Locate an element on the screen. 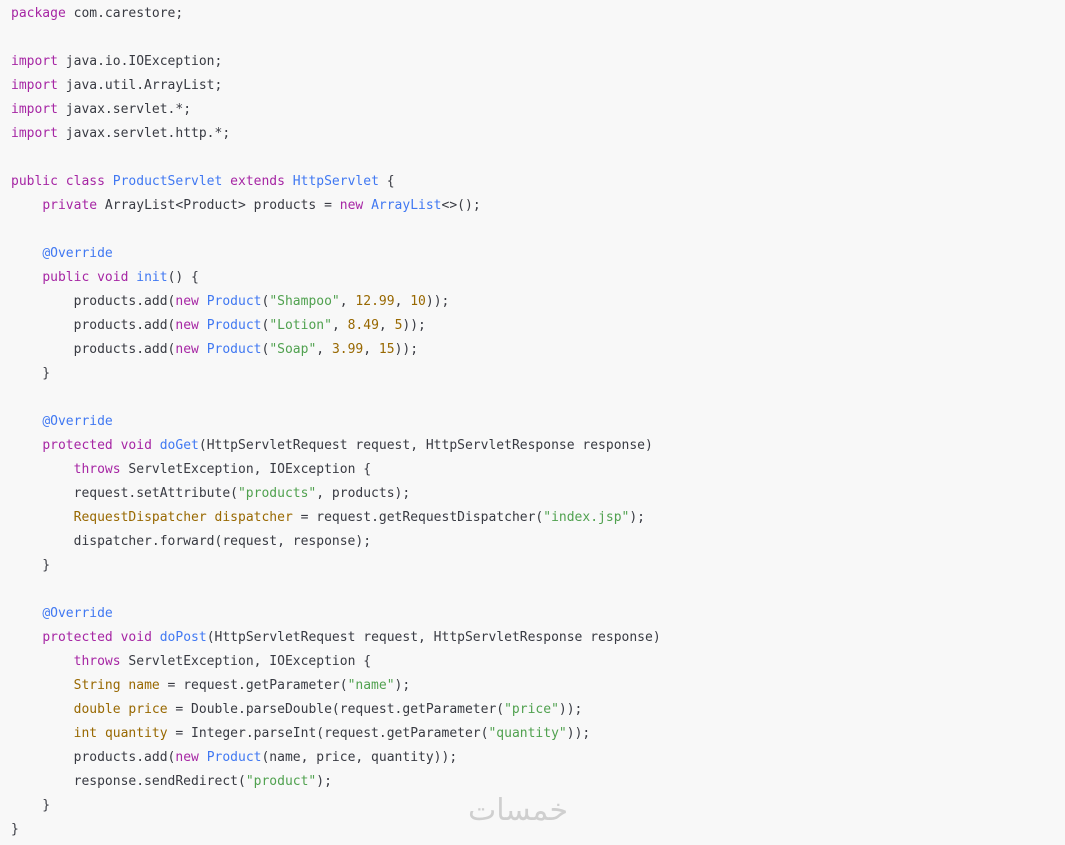 This screenshot has height=845, width=1065. code-token: , products); is located at coordinates (363, 493).